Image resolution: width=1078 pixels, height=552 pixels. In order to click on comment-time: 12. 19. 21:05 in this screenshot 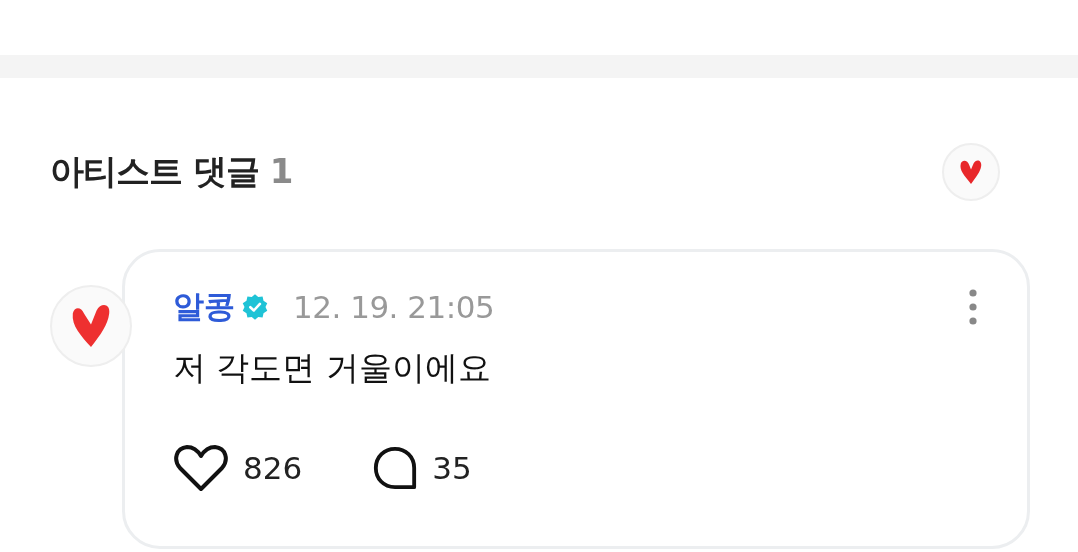, I will do `click(394, 307)`.